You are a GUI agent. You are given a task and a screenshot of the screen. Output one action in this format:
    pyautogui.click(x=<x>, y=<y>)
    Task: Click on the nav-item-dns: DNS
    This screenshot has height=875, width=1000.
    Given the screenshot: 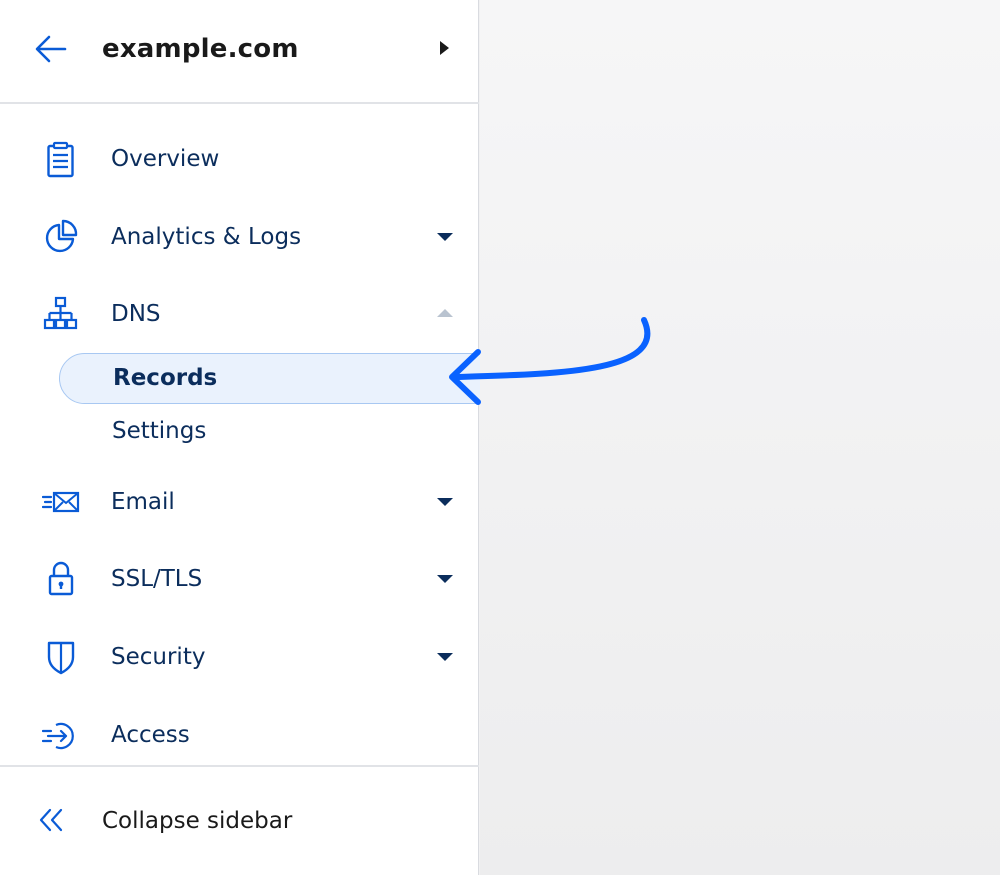 What is the action you would take?
    pyautogui.click(x=239, y=315)
    